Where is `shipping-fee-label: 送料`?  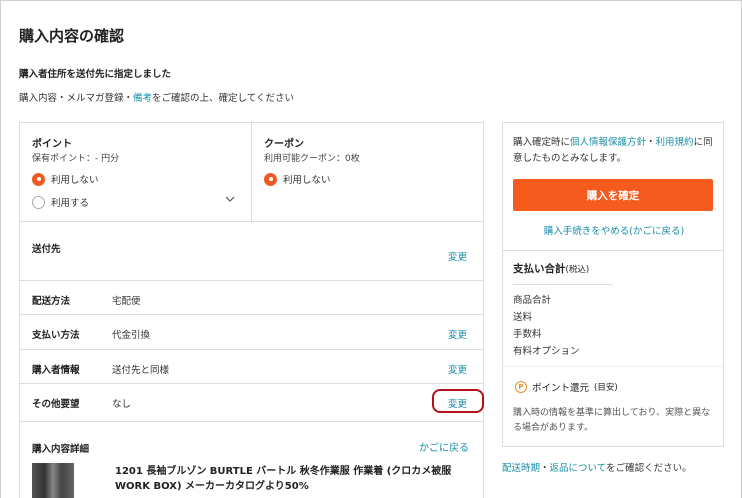
shipping-fee-label: 送料 is located at coordinates (523, 317).